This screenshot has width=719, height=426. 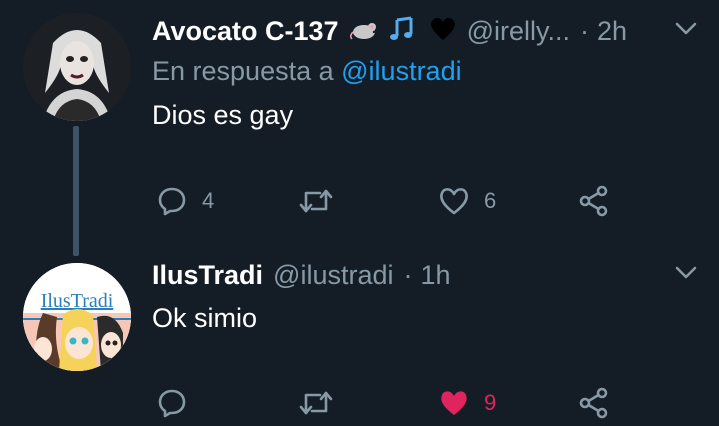 What do you see at coordinates (364, 31) in the screenshot?
I see `mouse-emoji-icon` at bounding box center [364, 31].